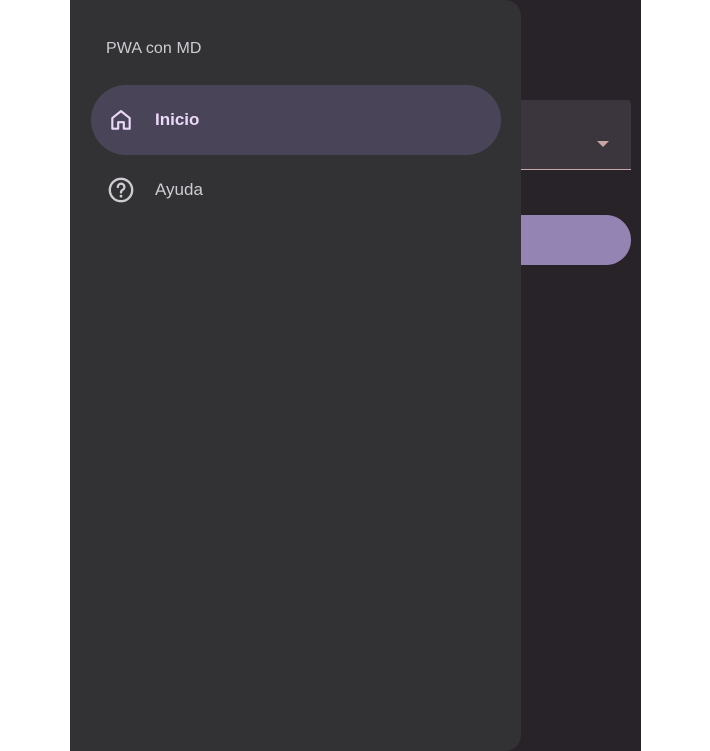  I want to click on nav-item-label: Ayuda, so click(179, 189).